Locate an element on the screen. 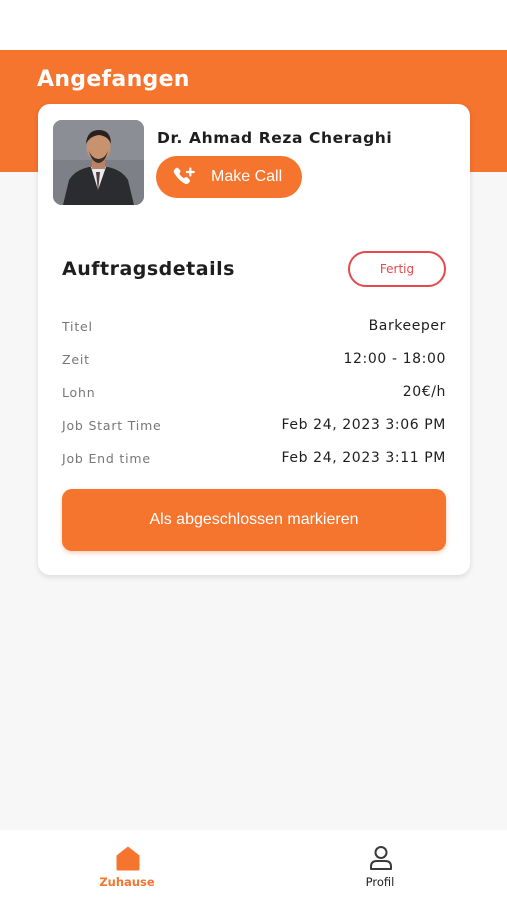  make-call-button: Make Call is located at coordinates (229, 177).